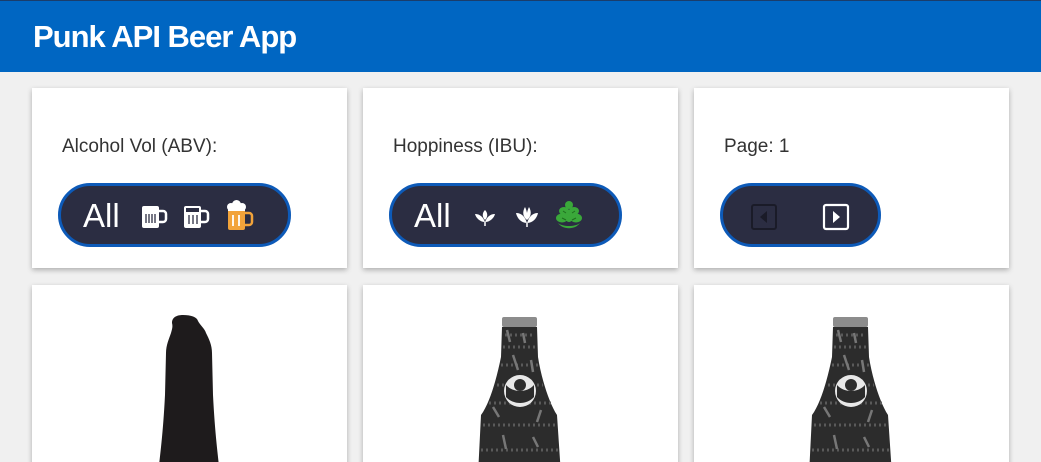 This screenshot has height=462, width=1041. I want to click on page-label: Page: 1, so click(757, 146).